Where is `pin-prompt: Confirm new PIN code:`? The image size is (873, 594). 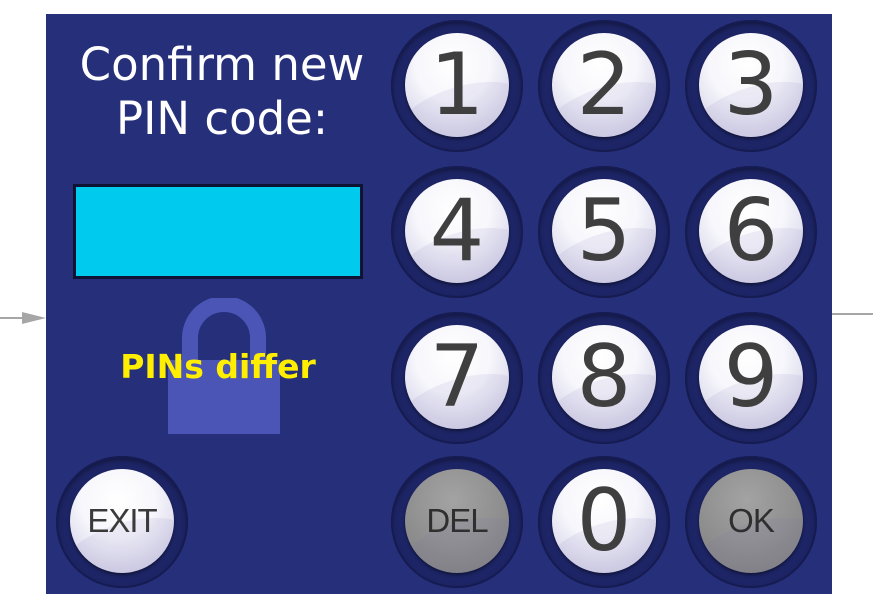
pin-prompt: Confirm new PIN code: is located at coordinates (222, 92).